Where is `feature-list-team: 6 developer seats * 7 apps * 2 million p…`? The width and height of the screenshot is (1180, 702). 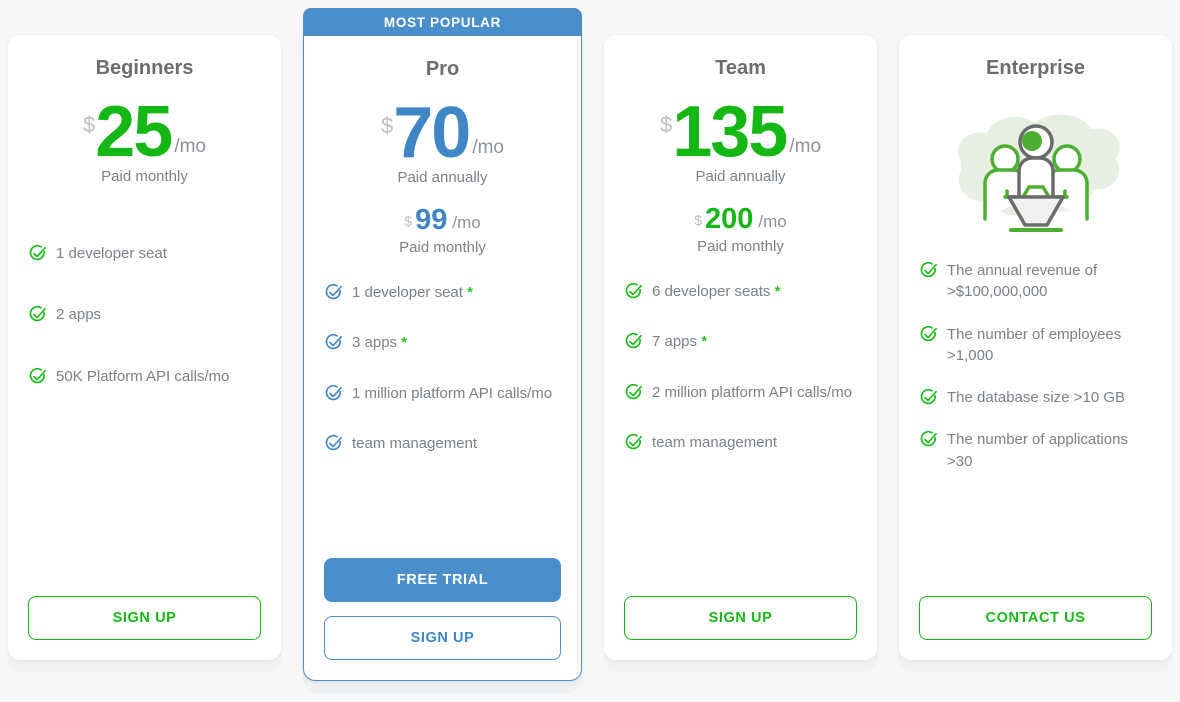
feature-list-team: 6 developer seats * 7 apps * 2 million p… is located at coordinates (740, 434).